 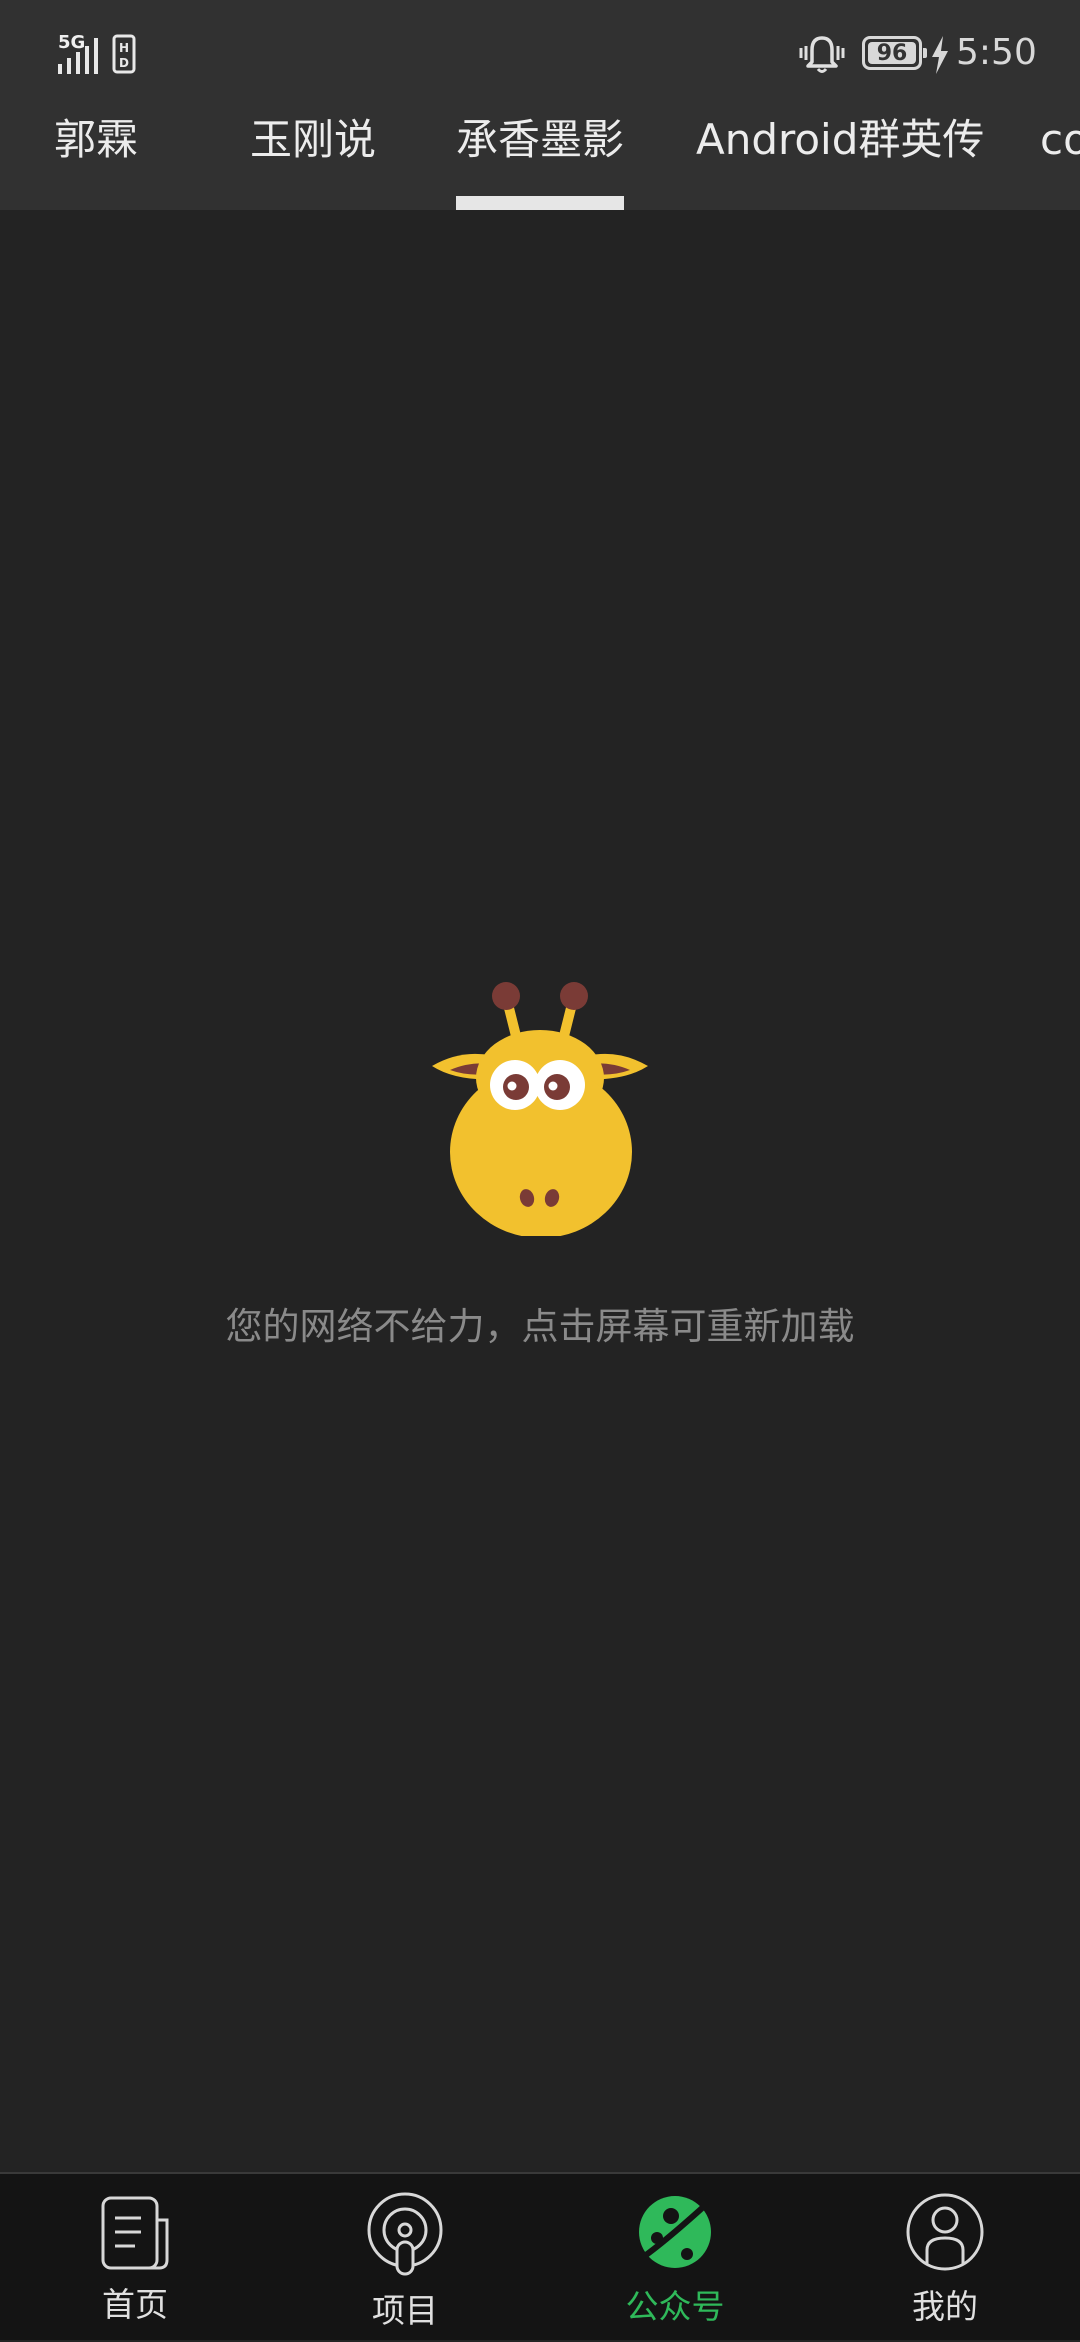 I want to click on nav-mine-label: 我的, so click(x=945, y=2306).